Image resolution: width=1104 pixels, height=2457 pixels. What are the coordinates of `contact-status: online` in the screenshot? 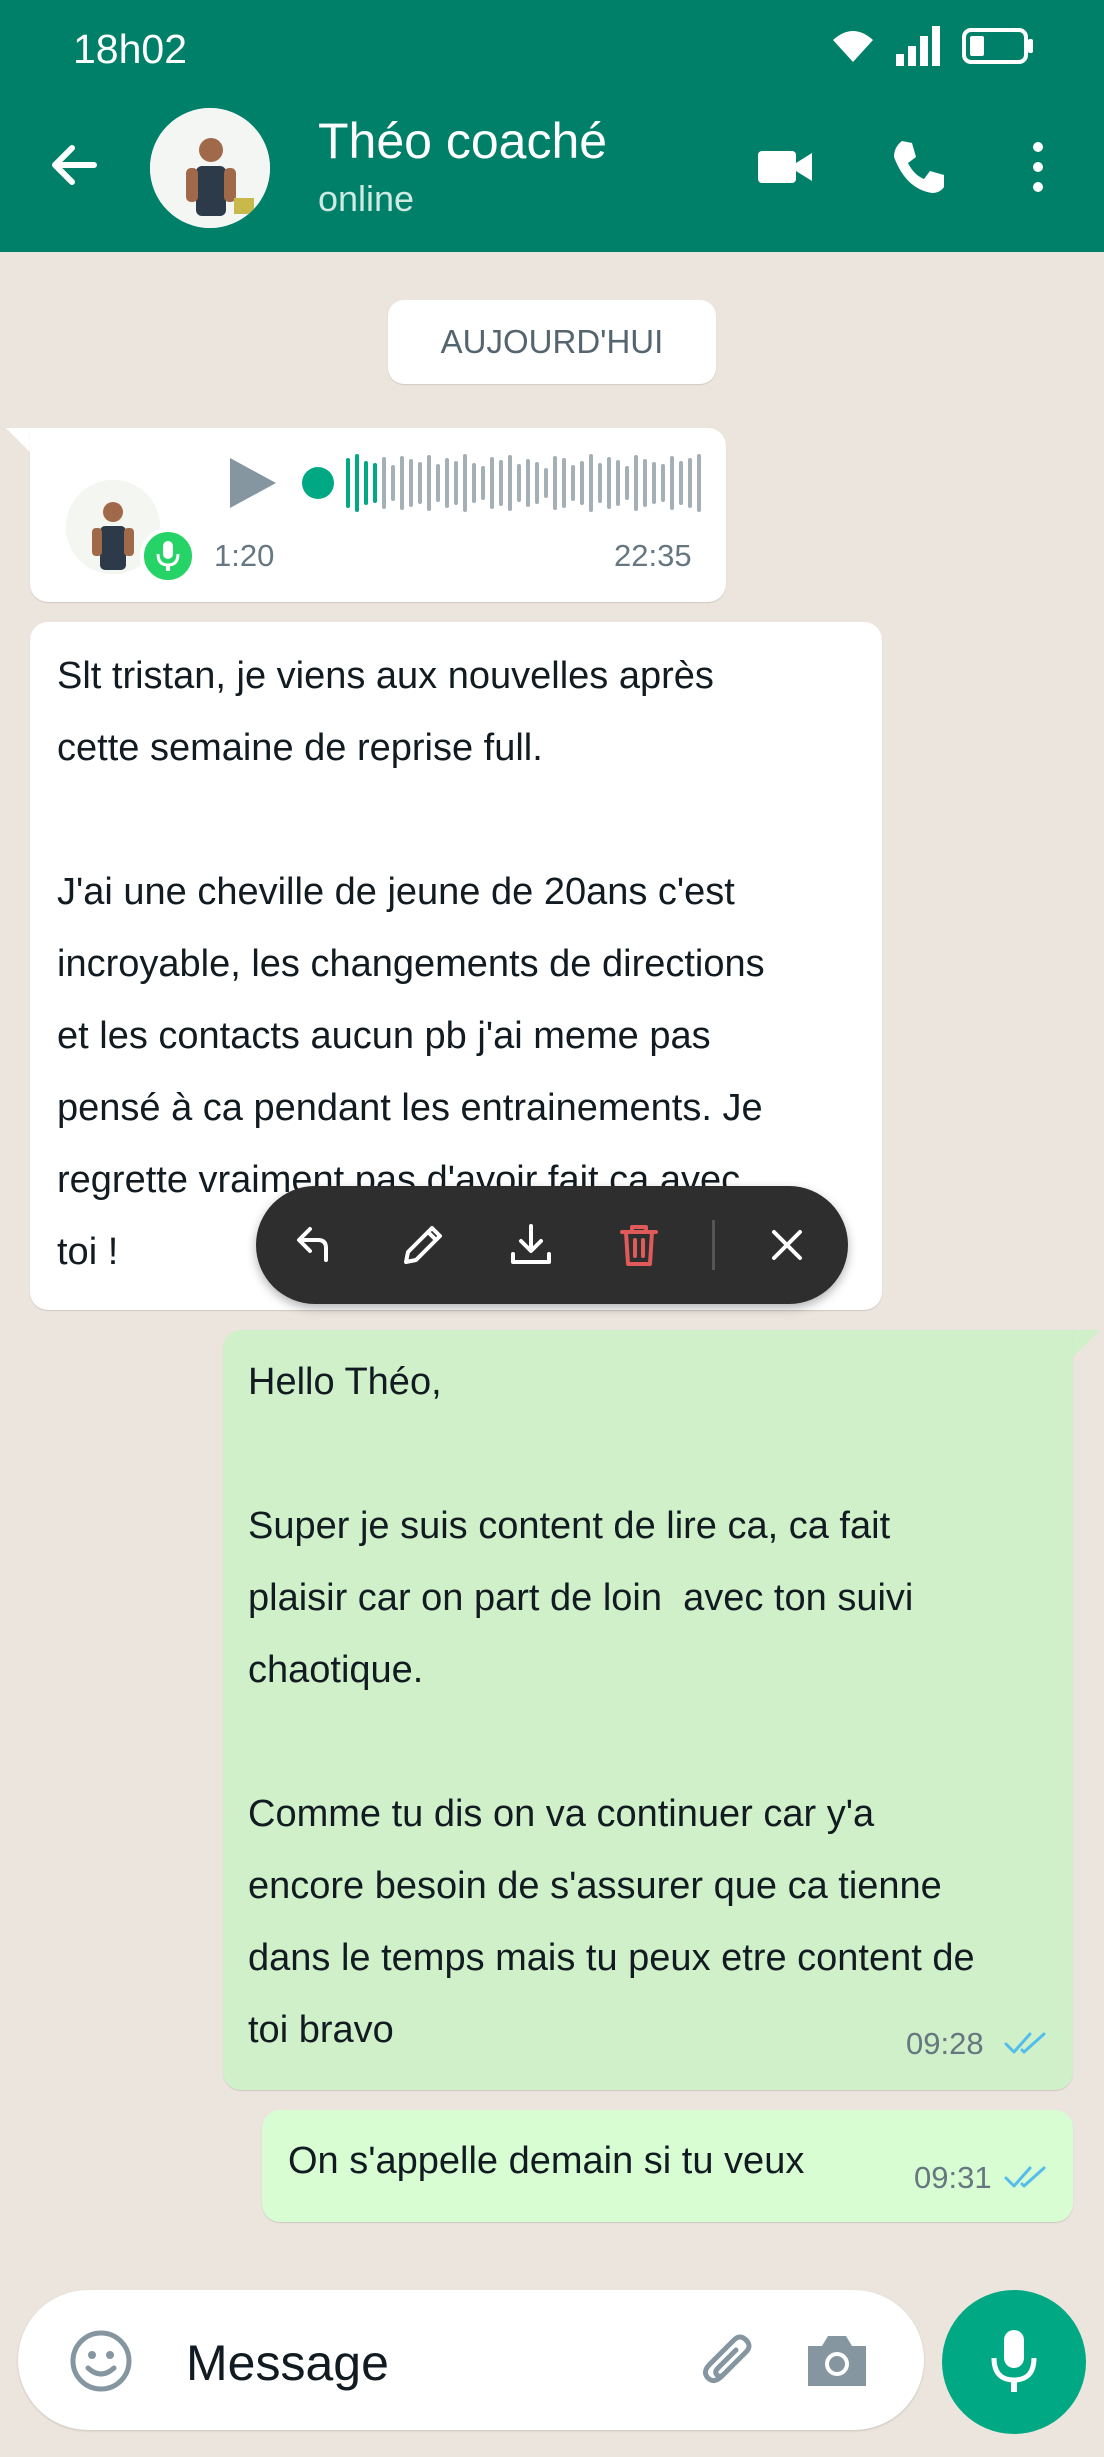 It's located at (366, 198).